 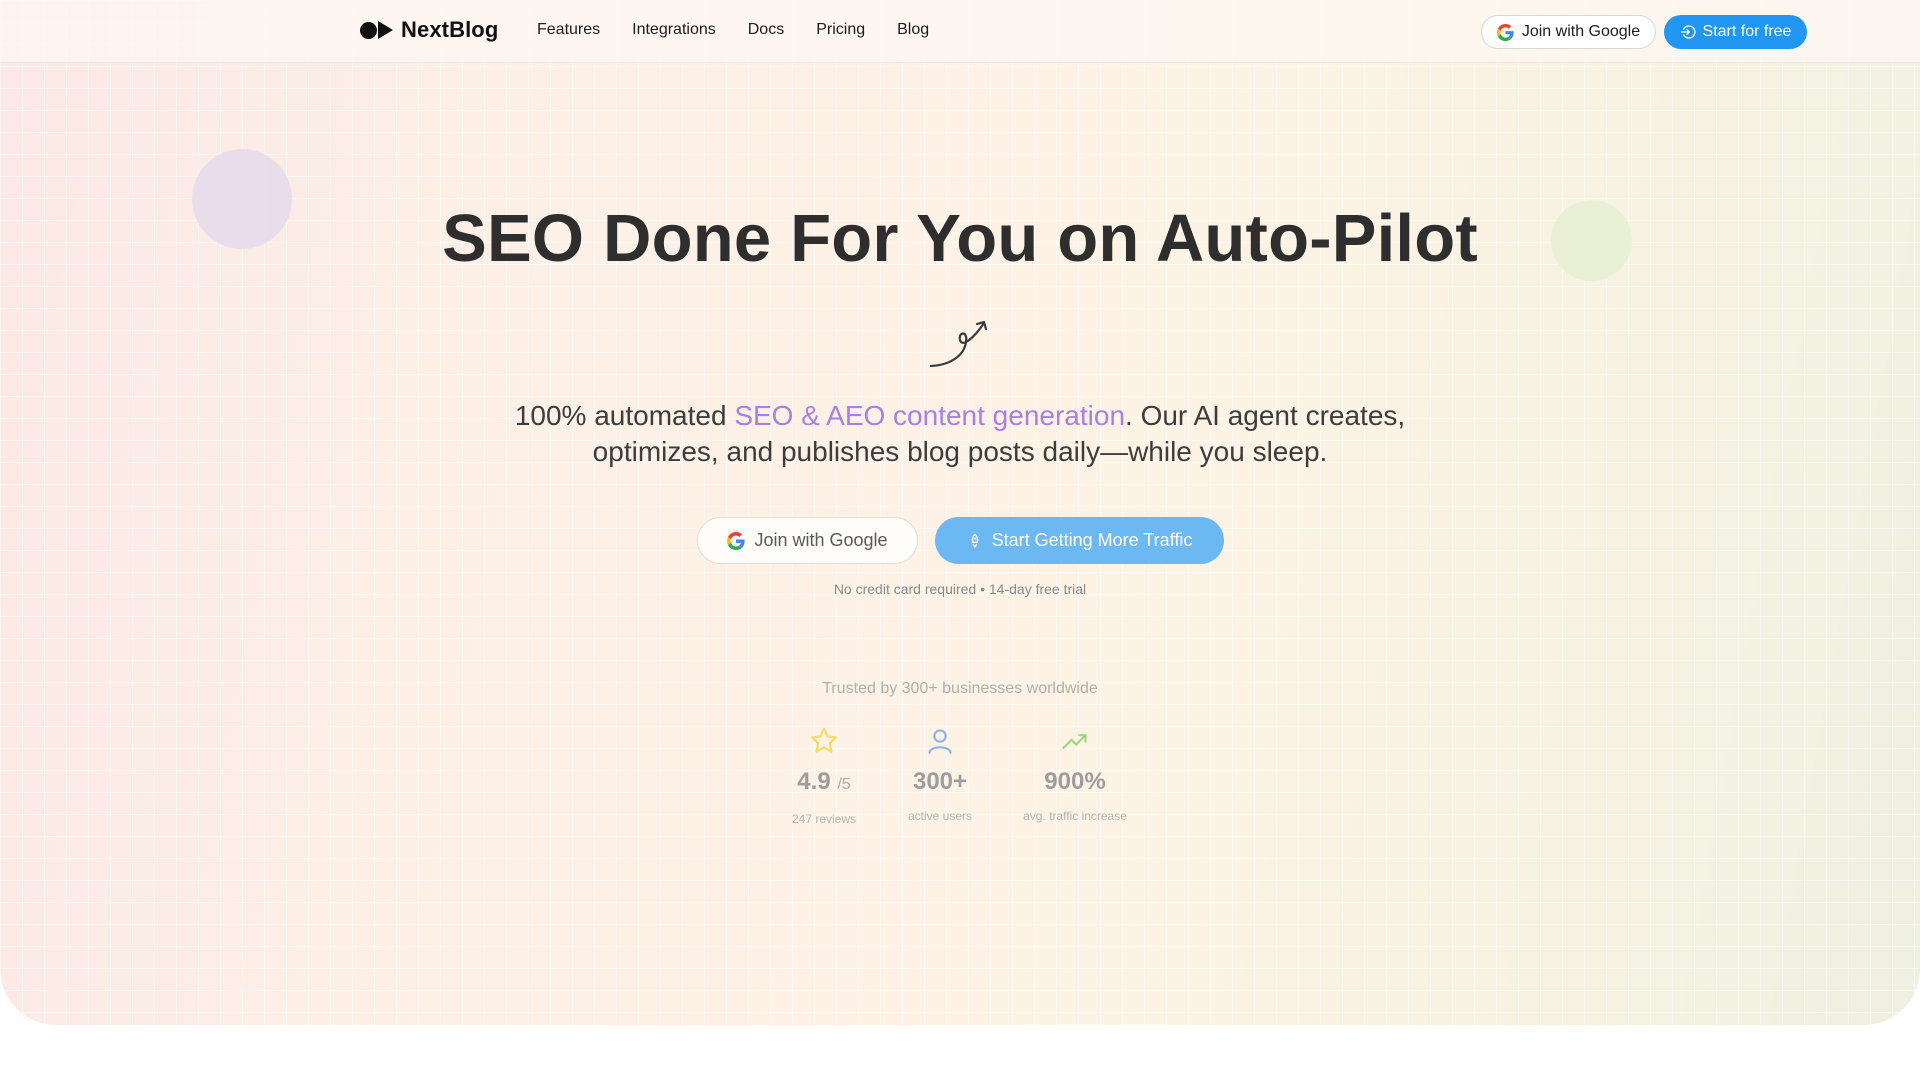 I want to click on start-getting-more-traffic-button: Start Getting More Traffic, so click(x=1079, y=540).